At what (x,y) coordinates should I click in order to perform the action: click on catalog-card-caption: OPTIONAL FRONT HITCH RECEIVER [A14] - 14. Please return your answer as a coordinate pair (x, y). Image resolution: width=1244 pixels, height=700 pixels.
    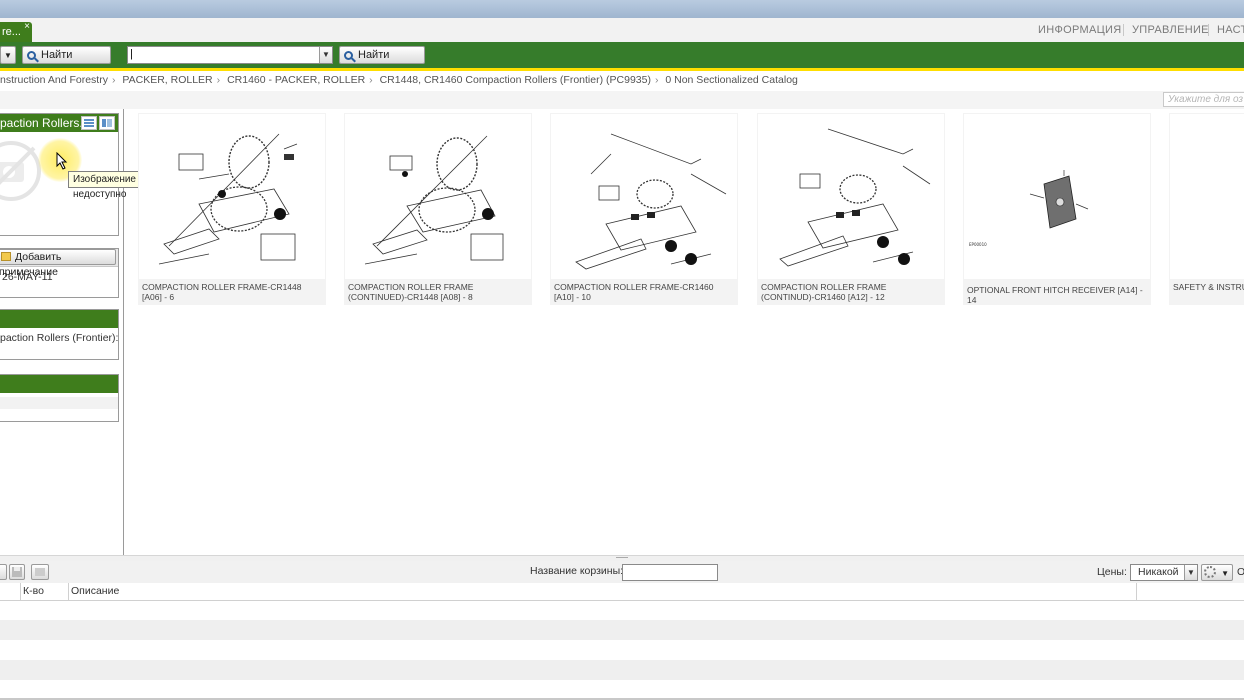
    Looking at the image, I should click on (1055, 295).